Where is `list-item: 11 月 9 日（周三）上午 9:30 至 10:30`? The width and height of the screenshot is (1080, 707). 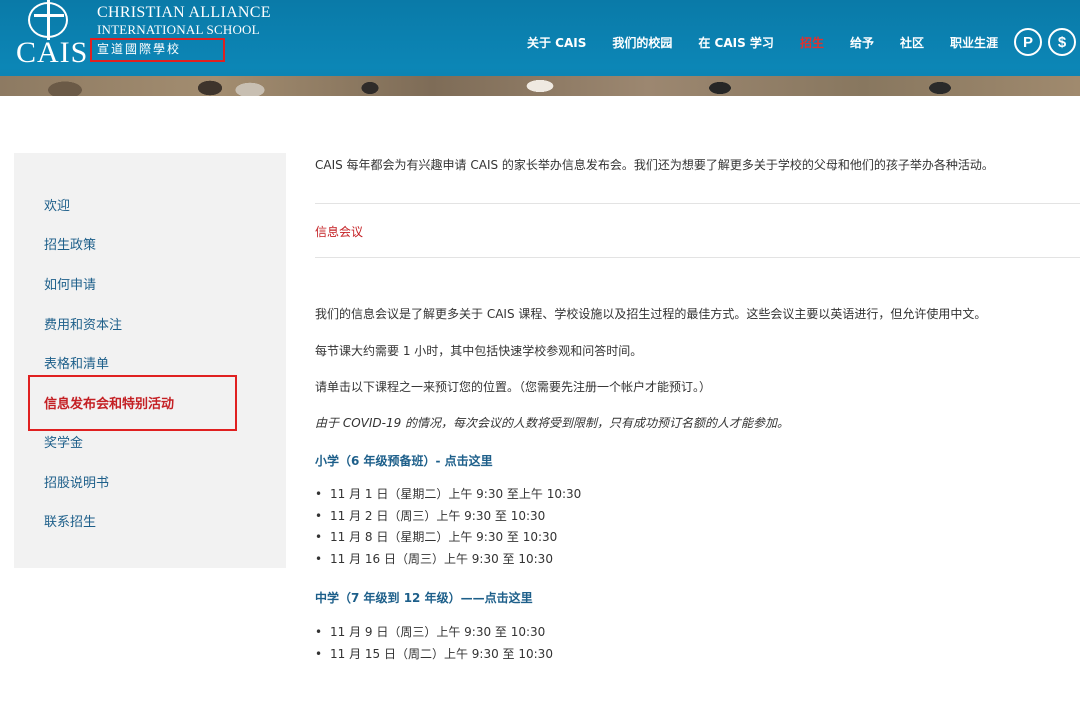
list-item: 11 月 9 日（周三）上午 9:30 至 10:30 is located at coordinates (434, 633).